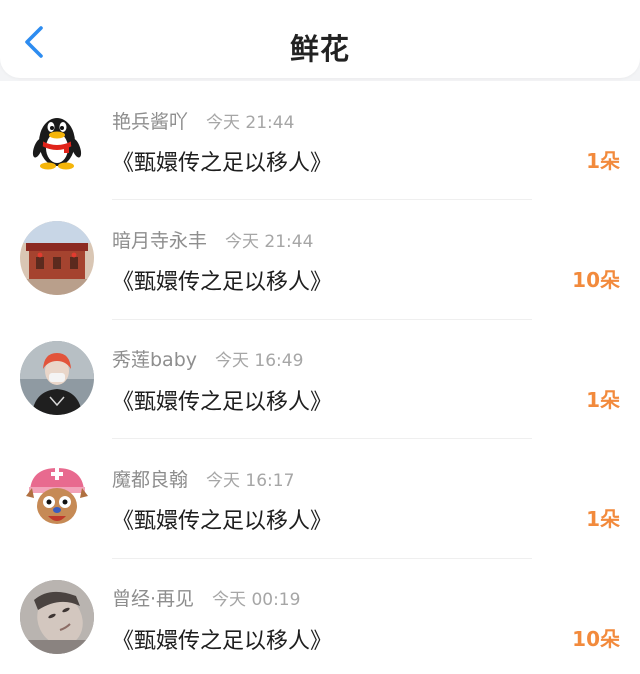 The height and width of the screenshot is (674, 640). What do you see at coordinates (57, 377) in the screenshot?
I see `person-photo-avatar` at bounding box center [57, 377].